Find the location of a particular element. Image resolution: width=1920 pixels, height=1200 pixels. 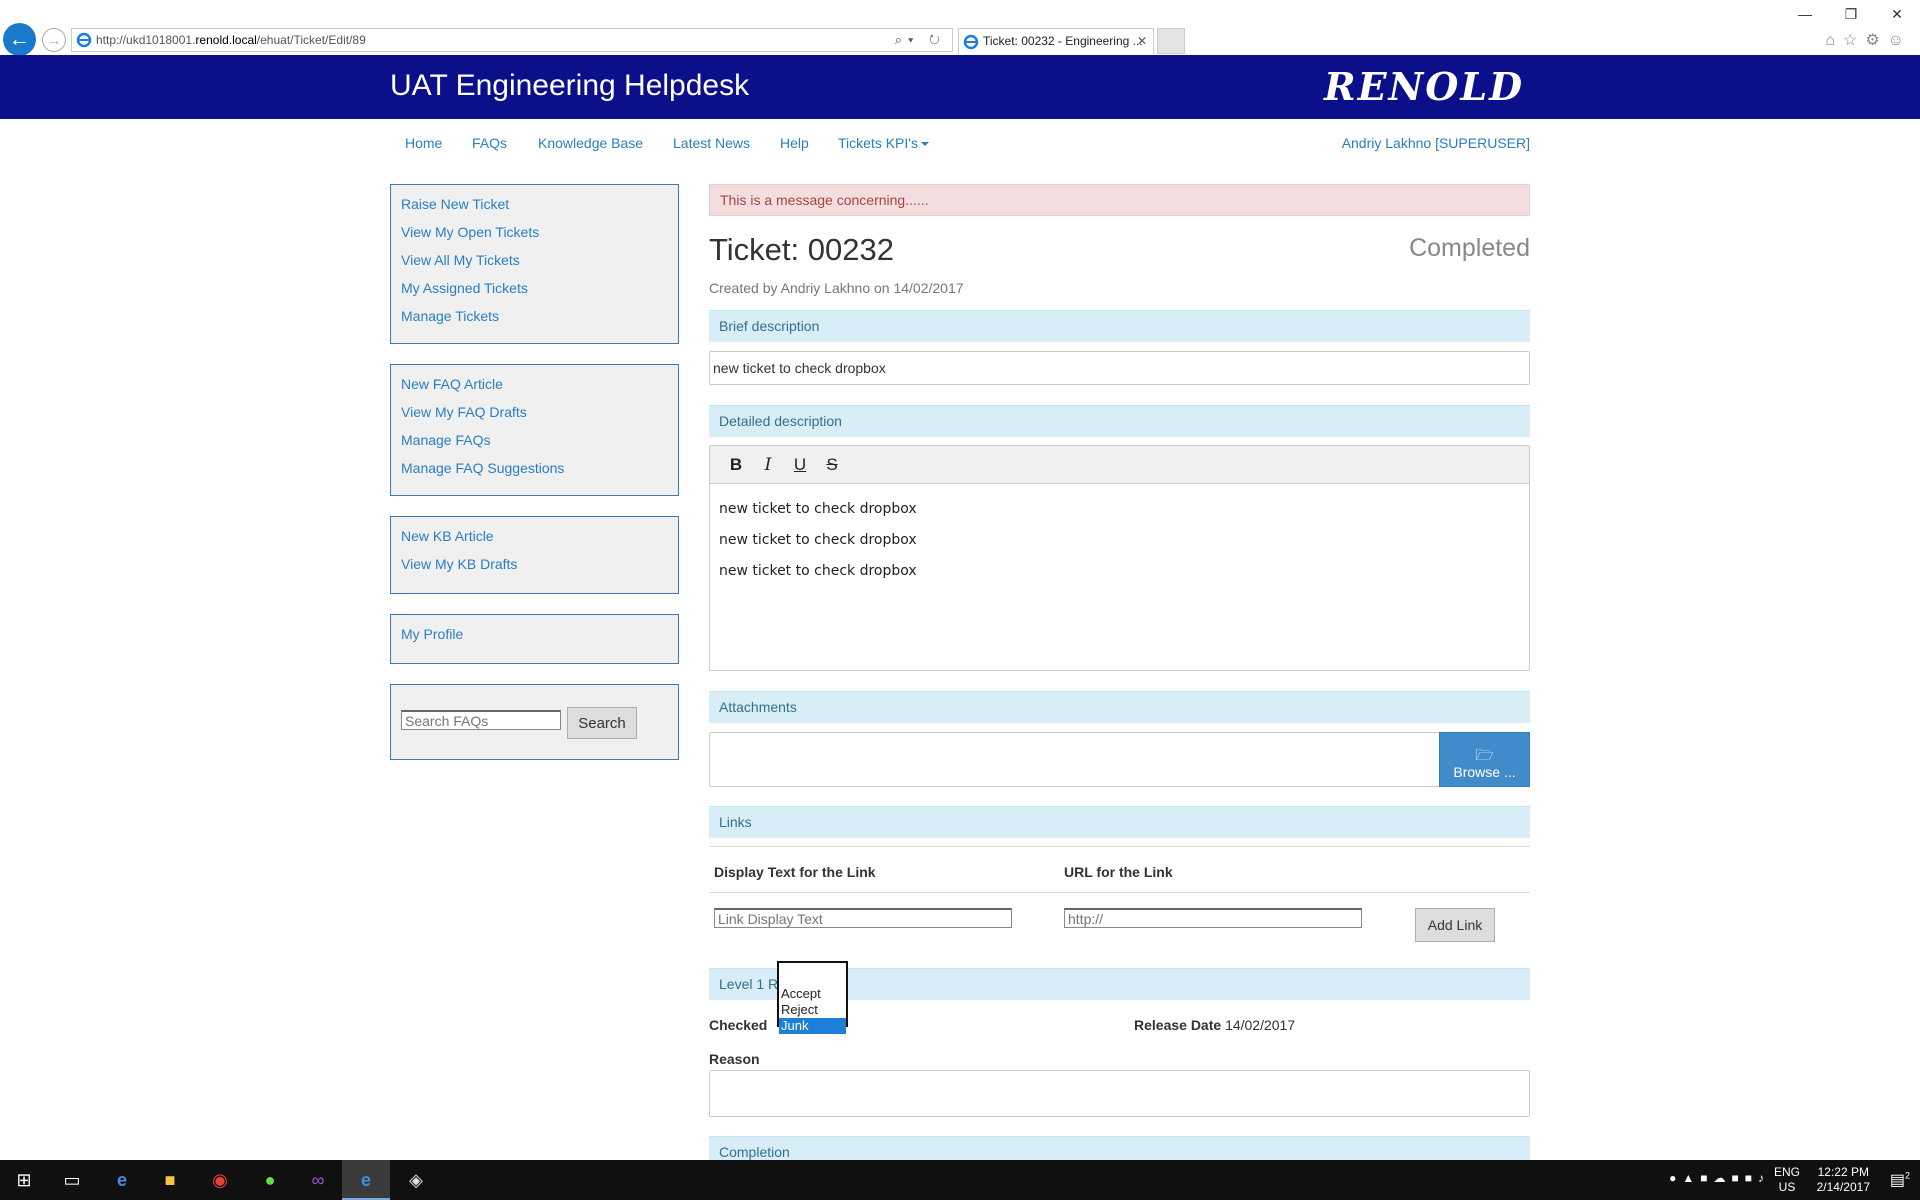

sidebar-view-my-kb-drafts: View My KB Drafts is located at coordinates (534, 569).